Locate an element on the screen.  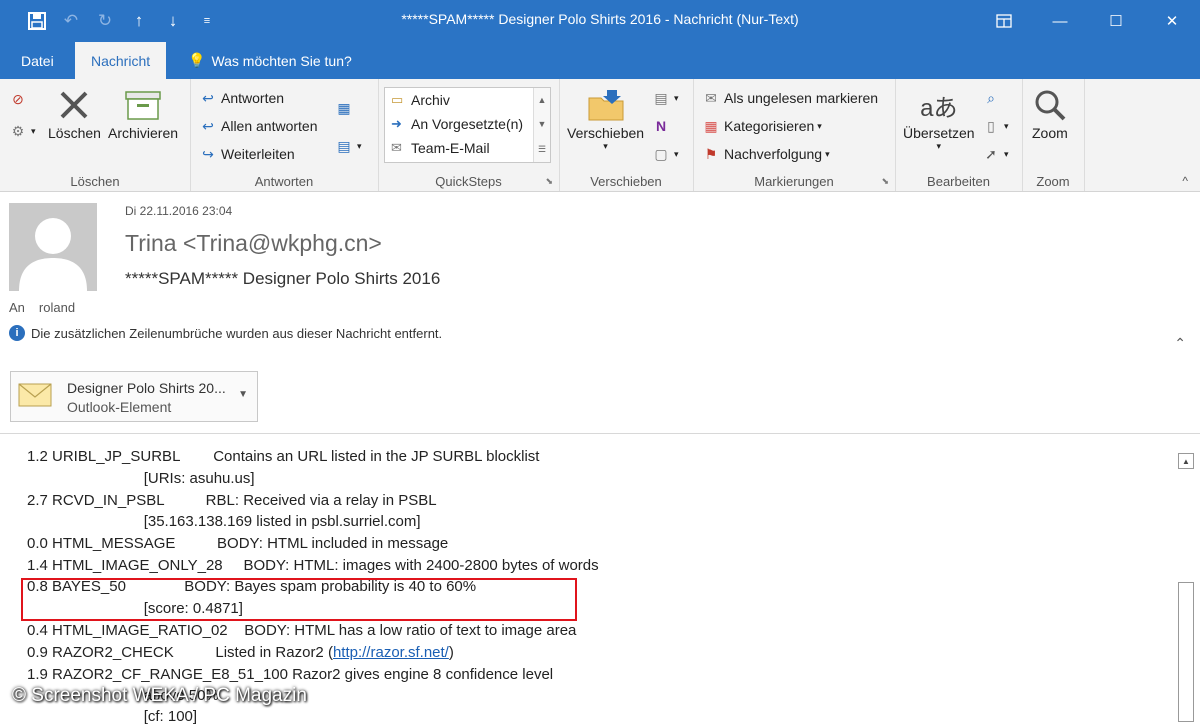
info-icon: i is located at coordinates (17, 333).